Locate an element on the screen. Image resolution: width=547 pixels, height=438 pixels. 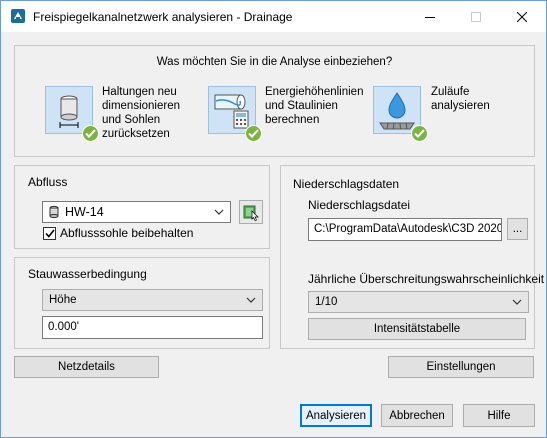
network-details-label: Netzdetails is located at coordinates (86, 367).